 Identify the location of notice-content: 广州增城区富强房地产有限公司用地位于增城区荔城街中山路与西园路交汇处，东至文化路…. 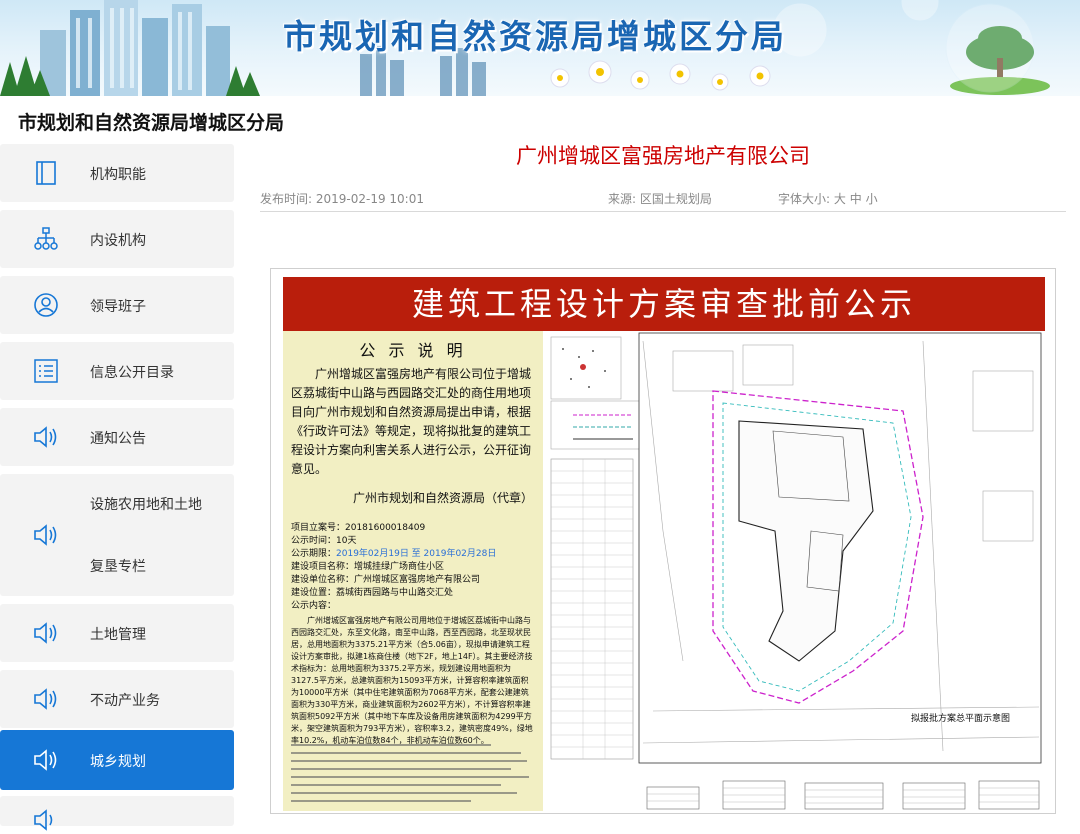
(412, 680).